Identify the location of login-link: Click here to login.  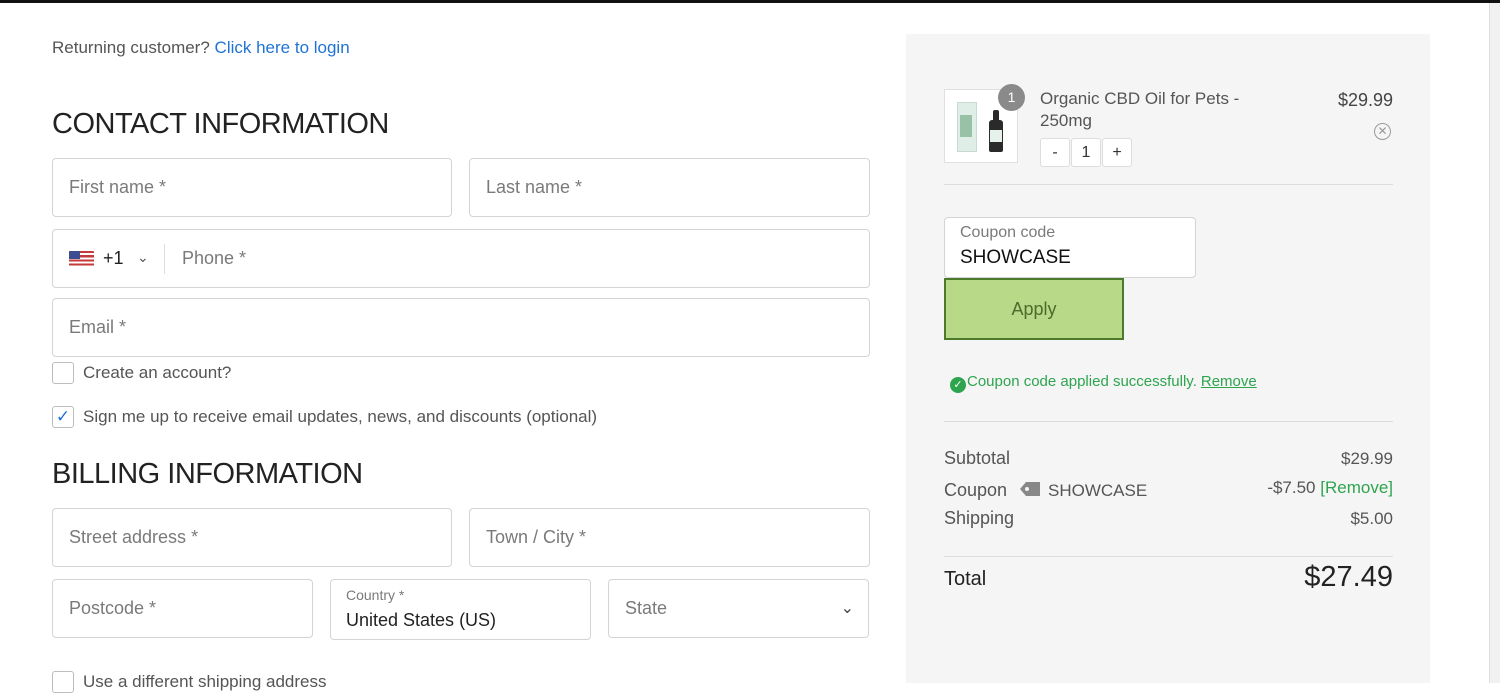
(282, 47).